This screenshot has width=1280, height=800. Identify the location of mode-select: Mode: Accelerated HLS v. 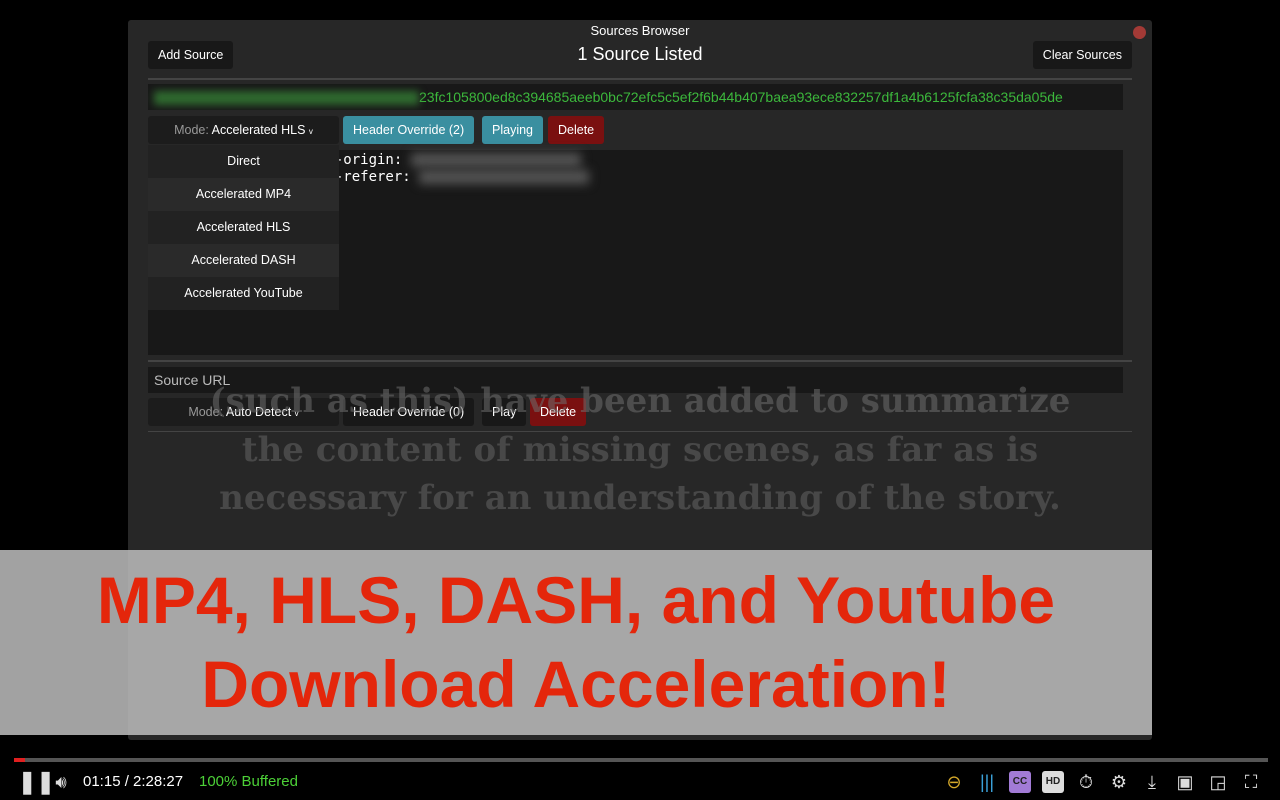
(243, 130).